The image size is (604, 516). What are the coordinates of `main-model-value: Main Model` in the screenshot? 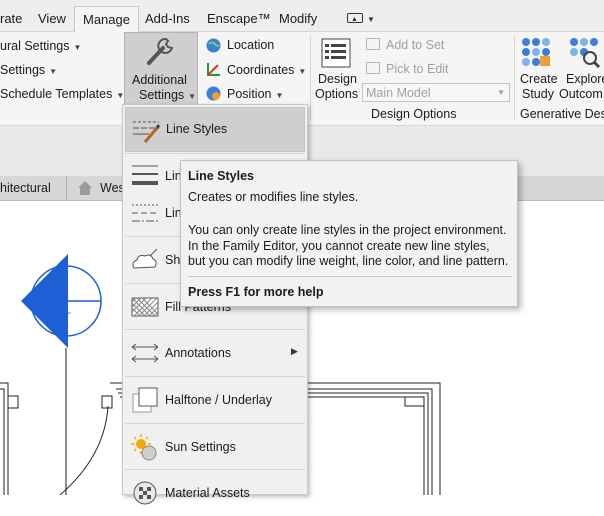 It's located at (398, 93).